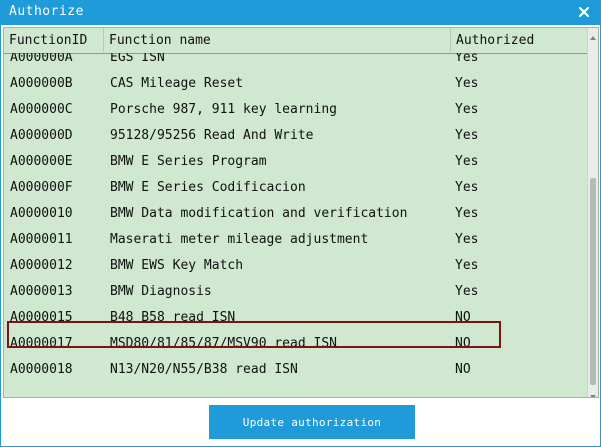  I want to click on table-row: A000000D 95128/95256 Read And Write Yes, so click(297, 136).